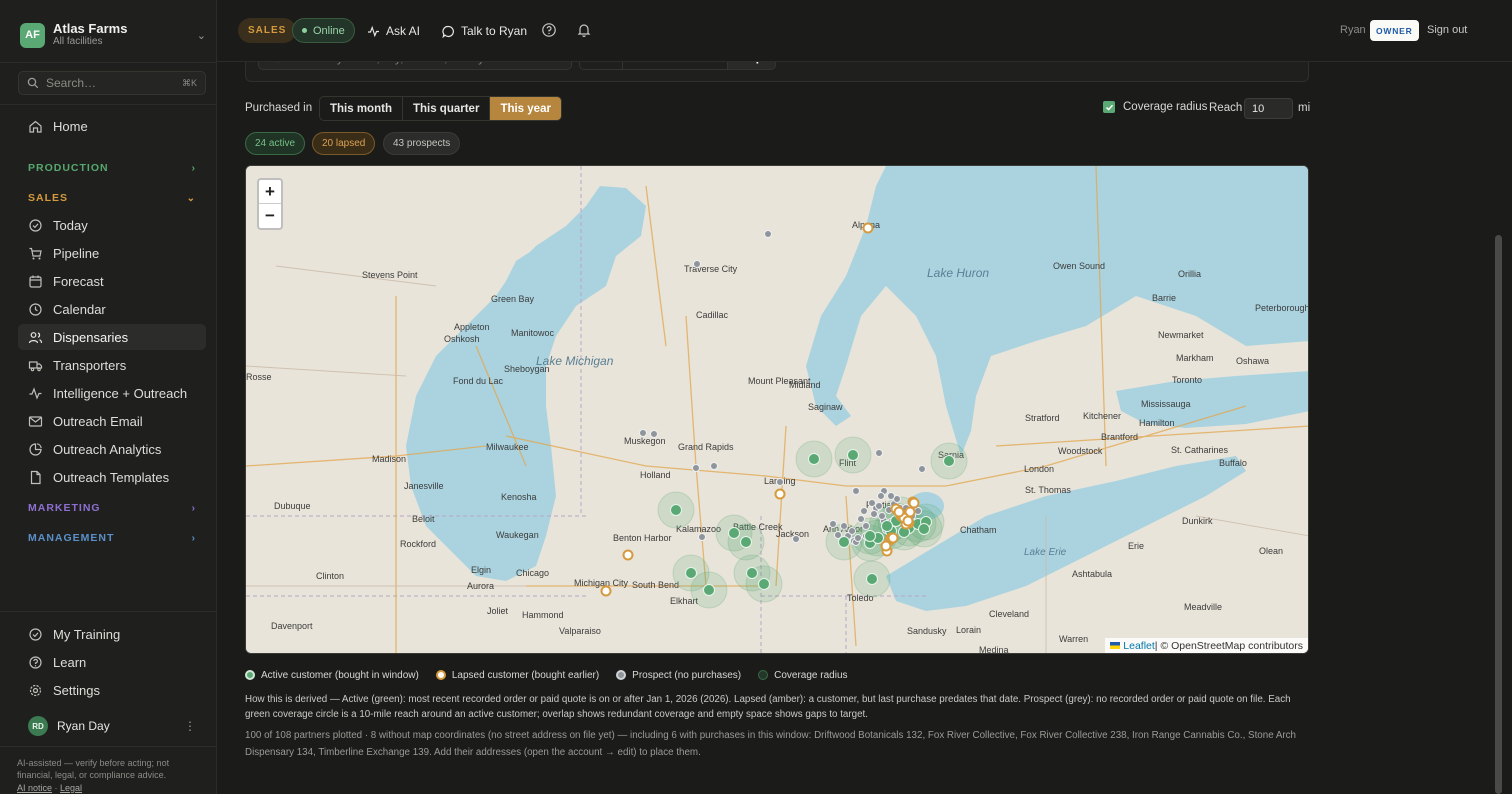 Image resolution: width=1512 pixels, height=794 pixels. I want to click on zoom-in-button: +, so click(270, 192).